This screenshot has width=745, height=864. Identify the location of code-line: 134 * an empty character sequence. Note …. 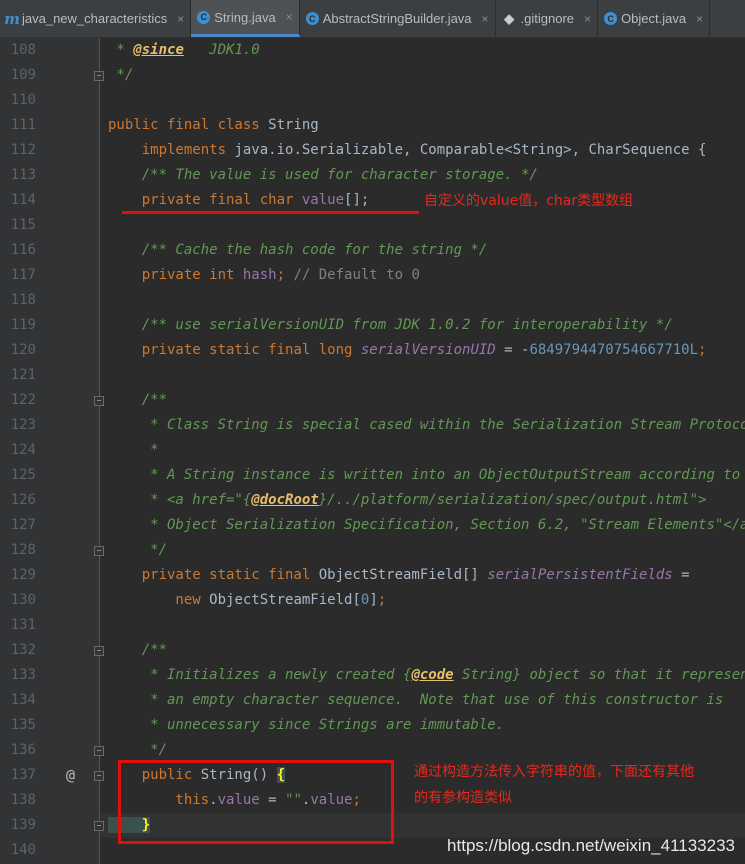
(372, 700).